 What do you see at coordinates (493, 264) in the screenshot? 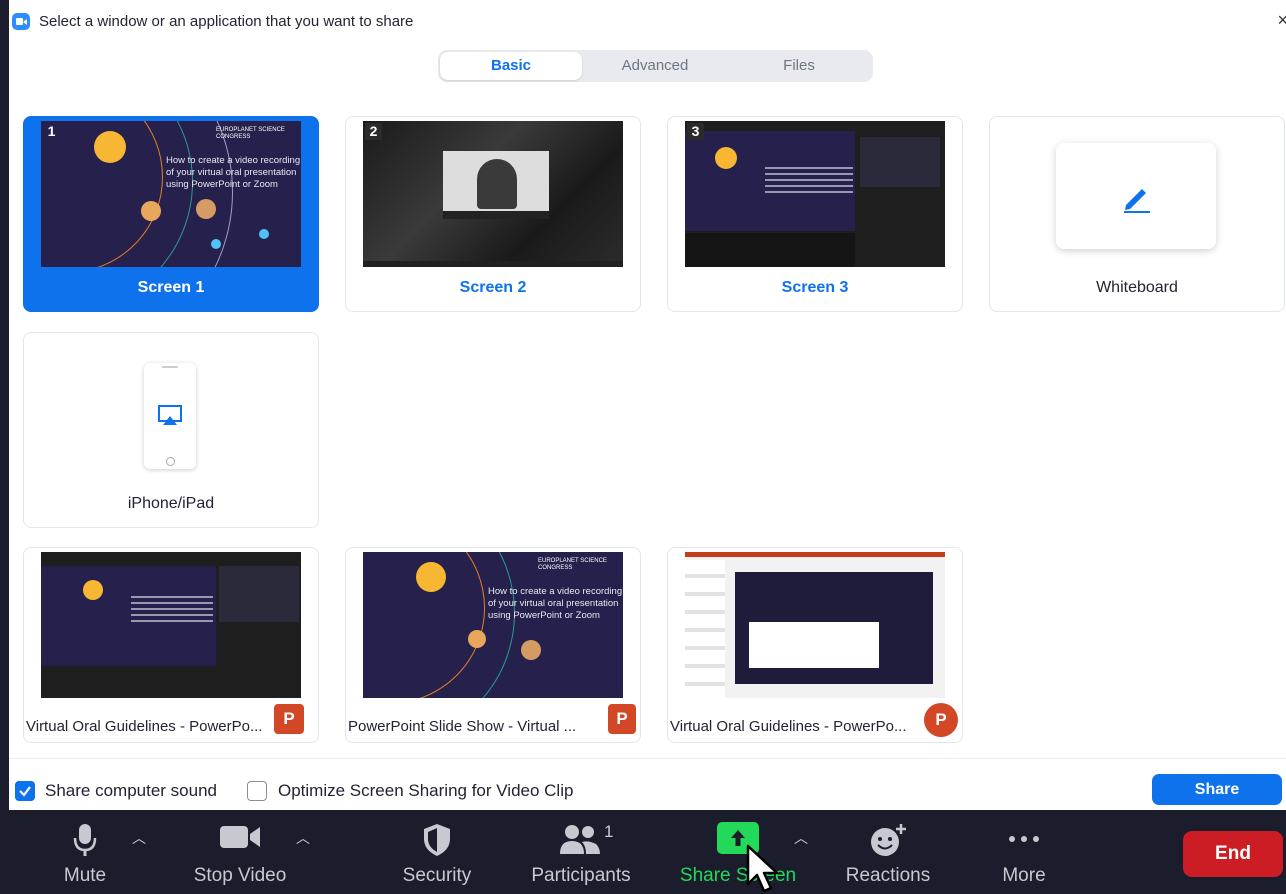
I see `taskbar` at bounding box center [493, 264].